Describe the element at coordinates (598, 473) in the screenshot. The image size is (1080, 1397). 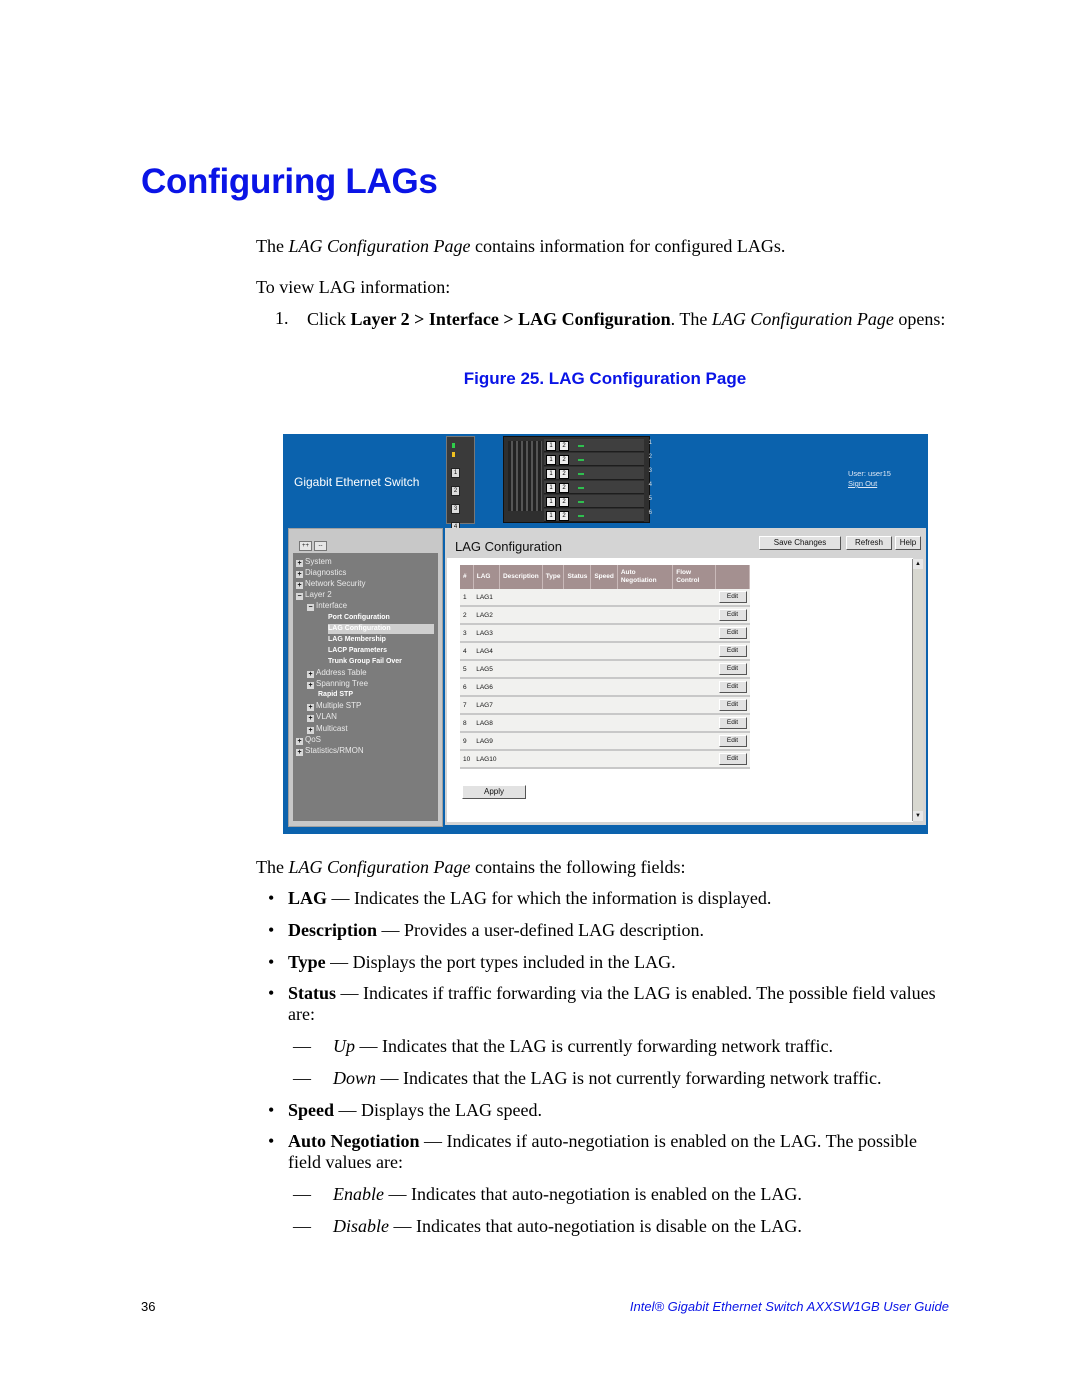
I see `blade-3: 123` at that location.